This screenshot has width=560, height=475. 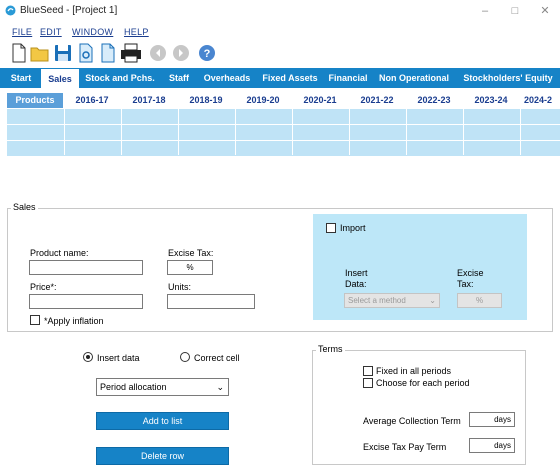 I want to click on document-icon, so click(x=108, y=53).